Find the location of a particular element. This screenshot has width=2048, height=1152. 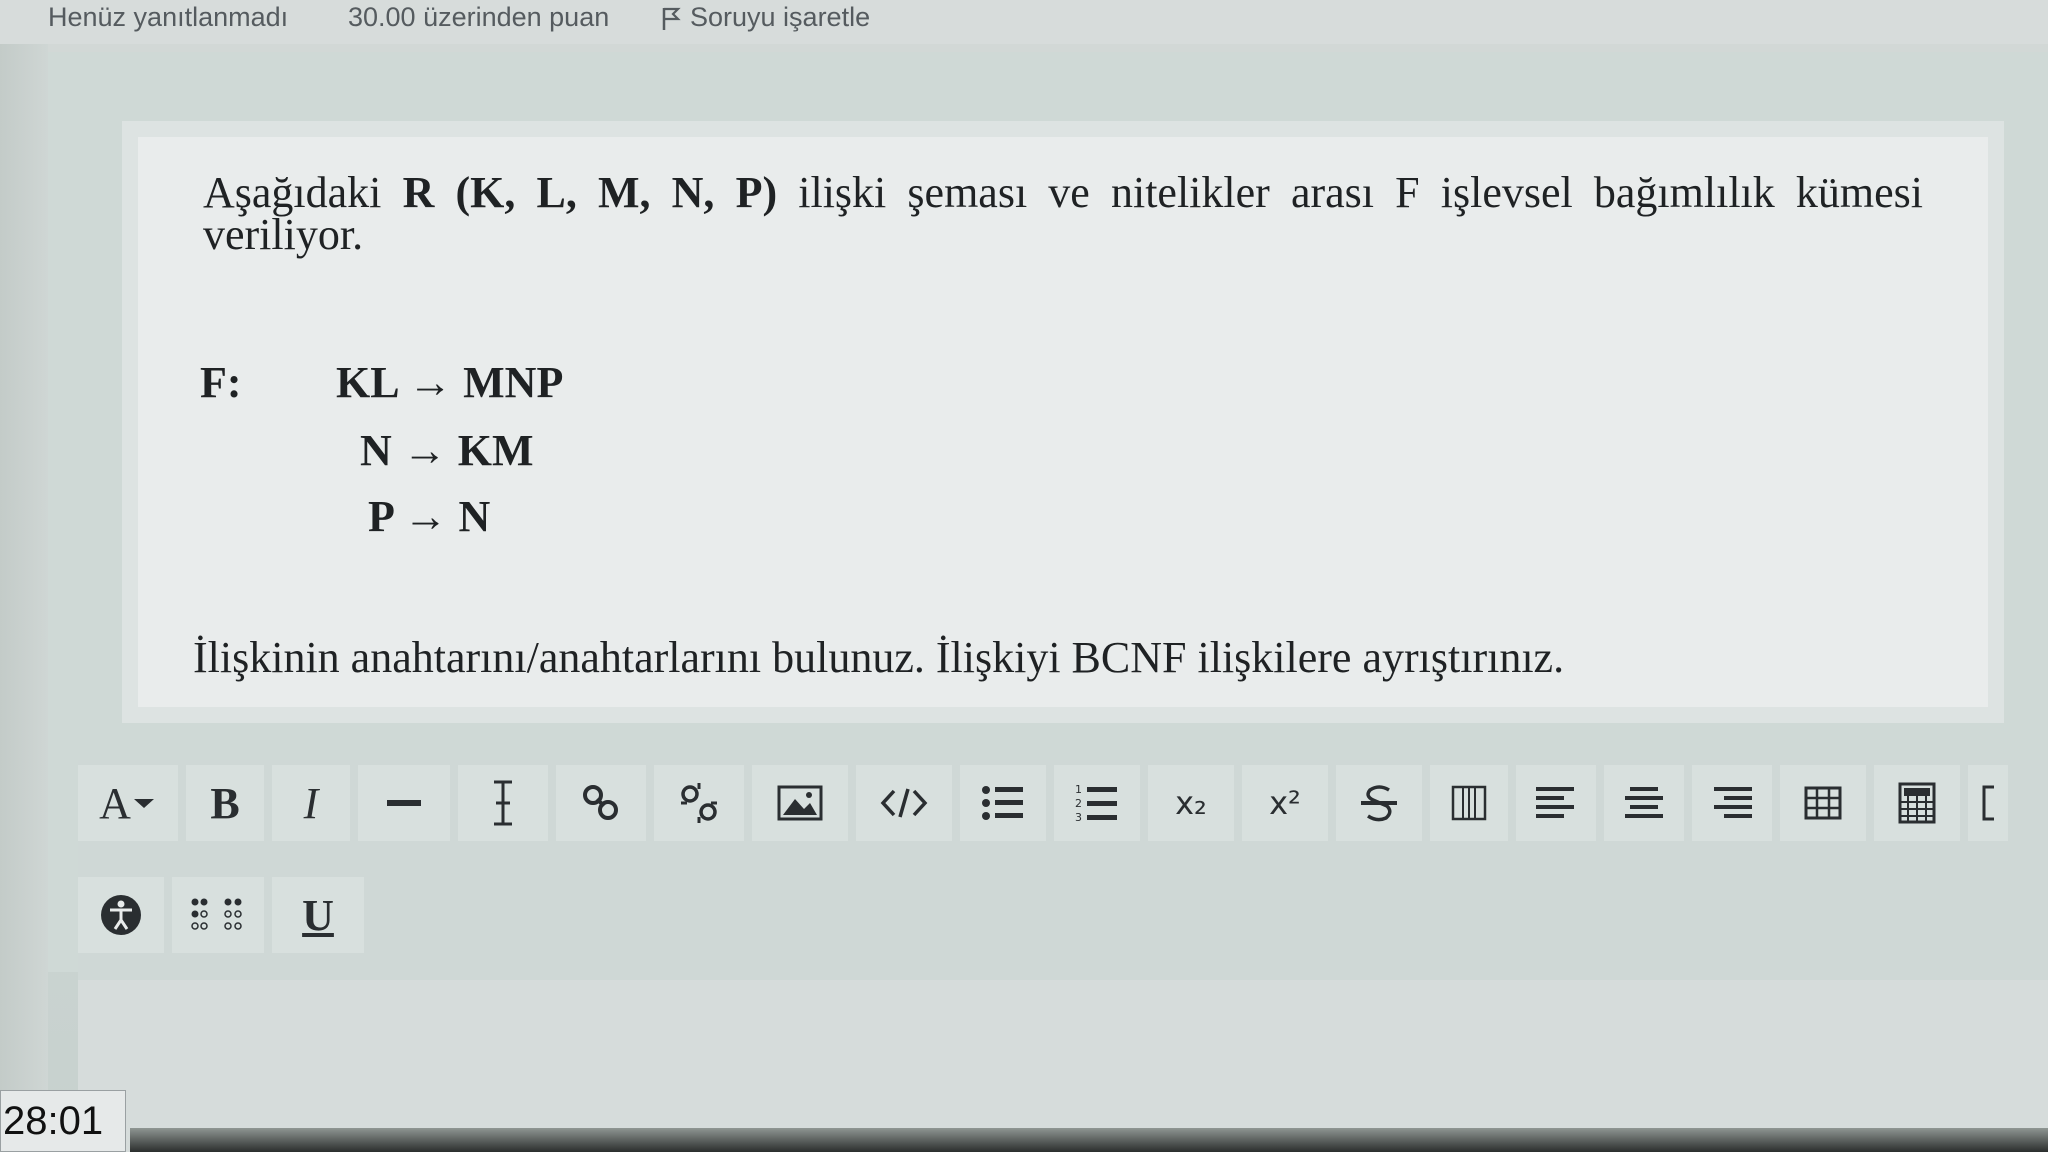

align-right-icon is located at coordinates (1733, 802).